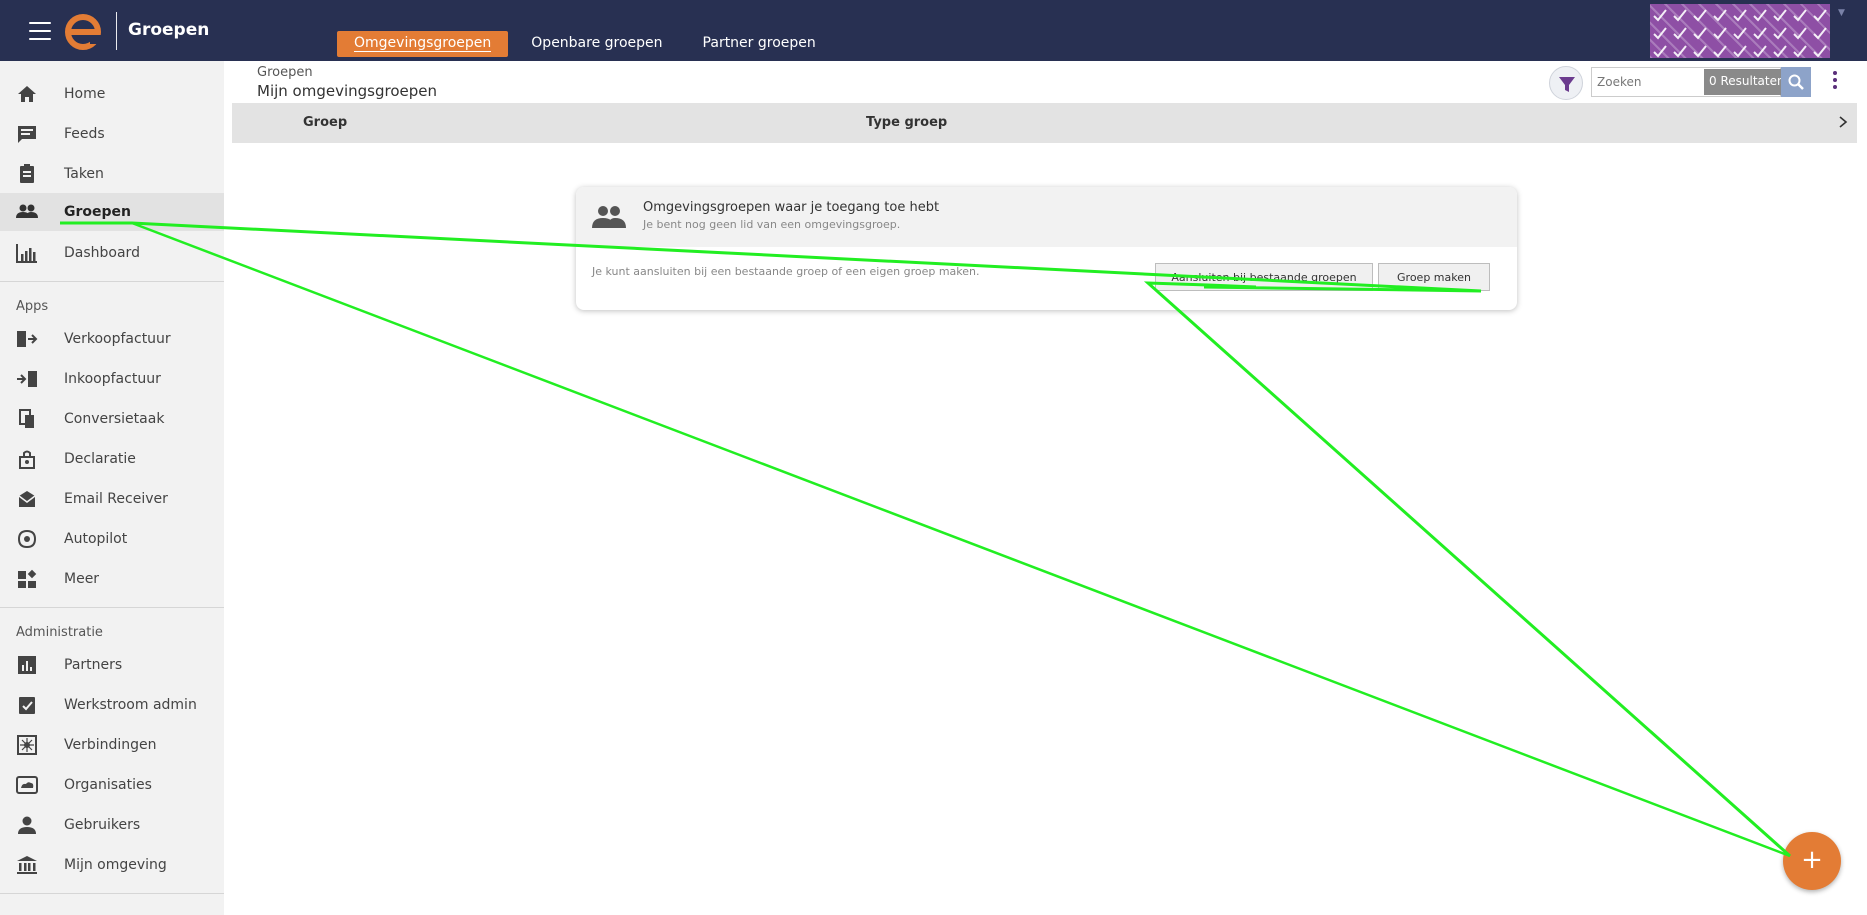 Image resolution: width=1867 pixels, height=915 pixels. I want to click on sidebar-item-label: Verbindingen, so click(110, 745).